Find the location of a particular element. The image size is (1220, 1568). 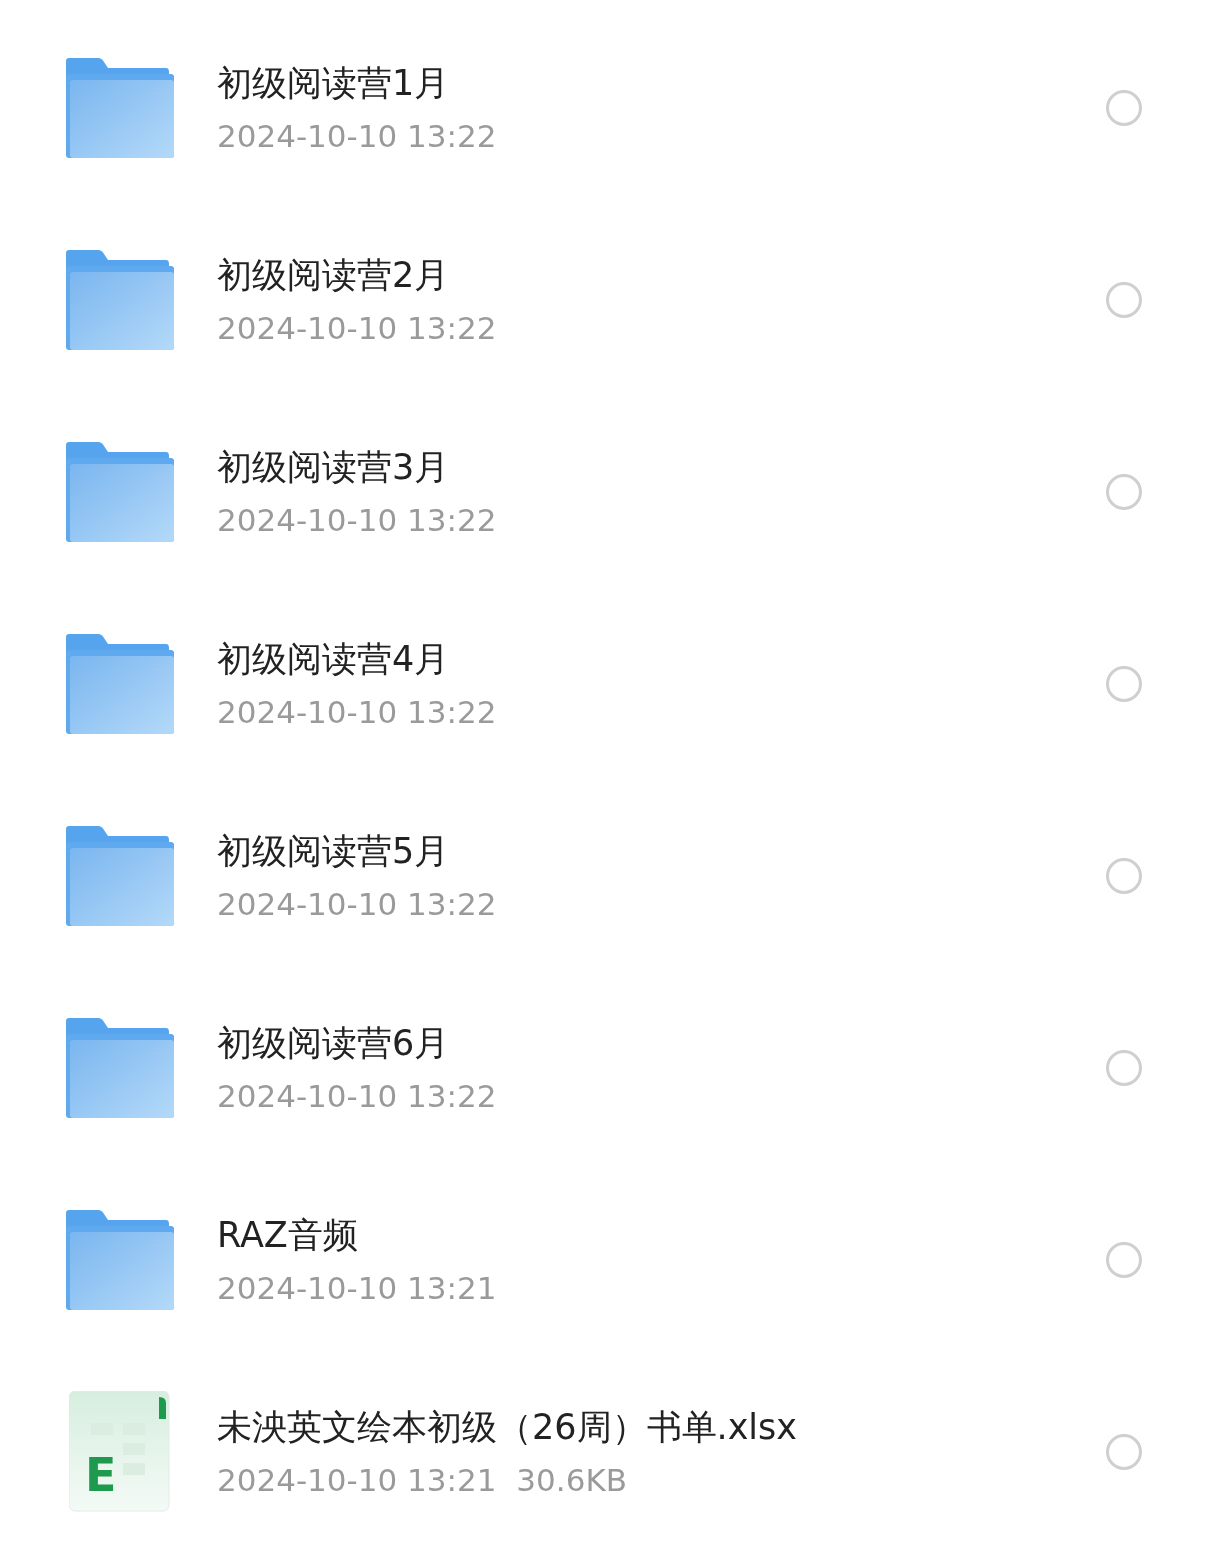

spreadsheet-letter: E is located at coordinates (101, 1475).